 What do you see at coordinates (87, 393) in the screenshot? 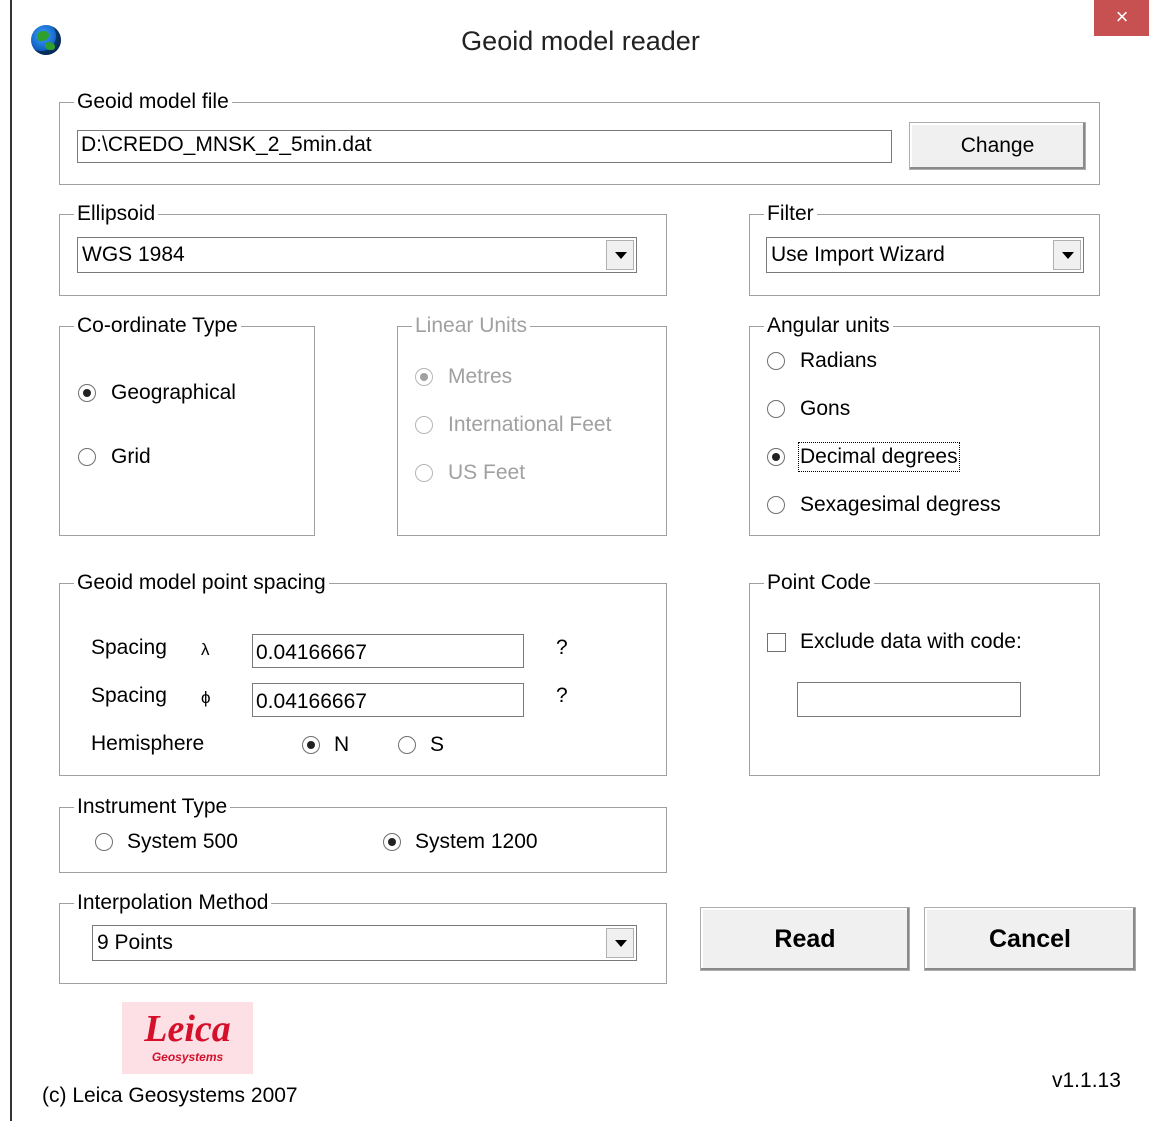
I see `radio-geographical` at bounding box center [87, 393].